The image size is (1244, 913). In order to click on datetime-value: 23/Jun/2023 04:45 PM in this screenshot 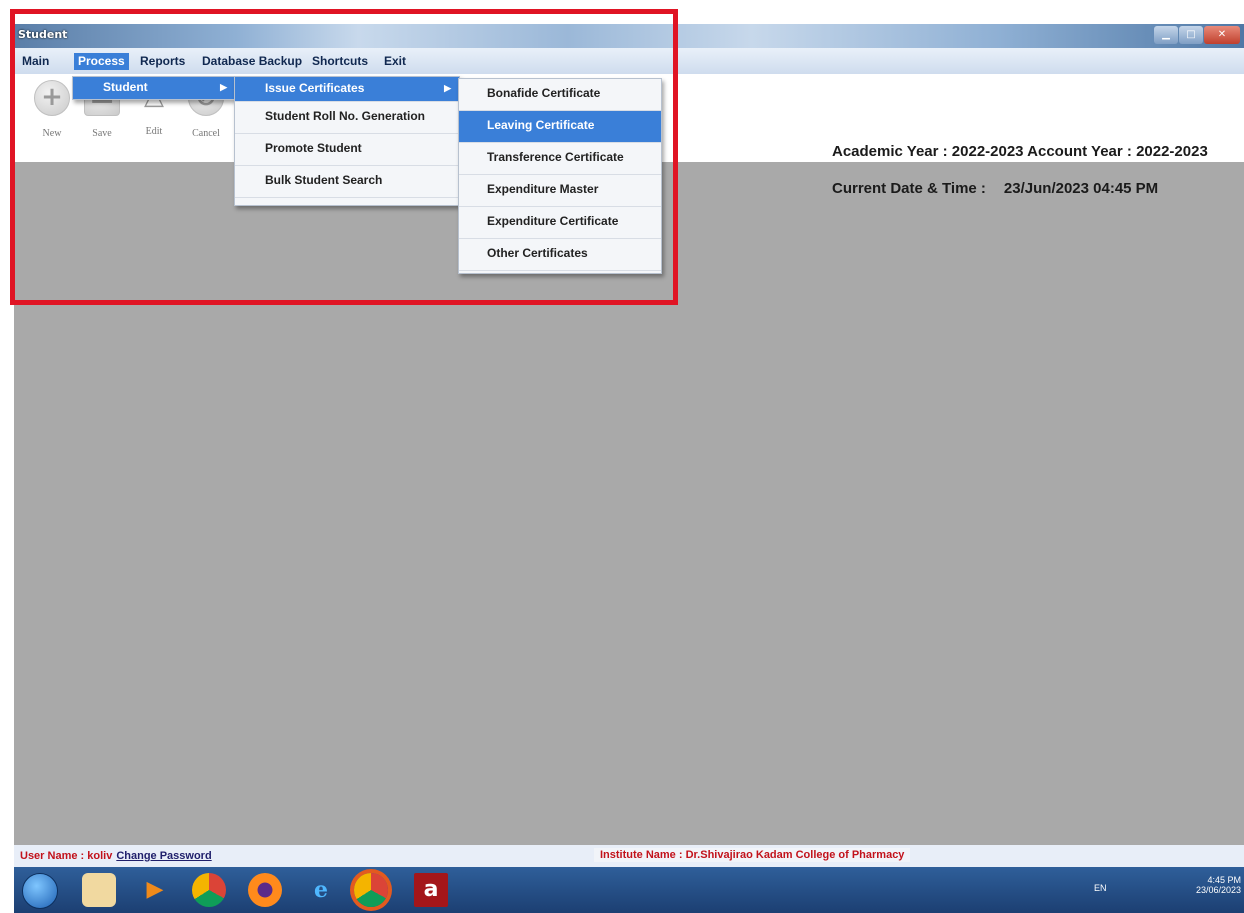, I will do `click(1081, 188)`.